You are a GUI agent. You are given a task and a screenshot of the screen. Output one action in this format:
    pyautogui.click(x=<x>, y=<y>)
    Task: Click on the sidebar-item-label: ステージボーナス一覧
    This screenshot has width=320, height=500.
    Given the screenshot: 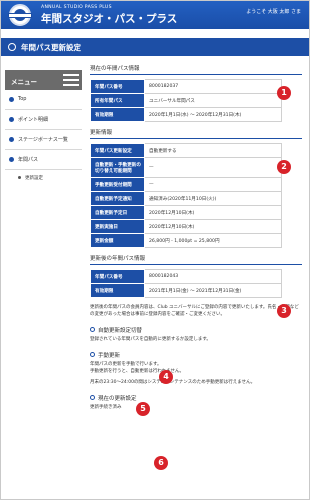 What is the action you would take?
    pyautogui.click(x=43, y=140)
    